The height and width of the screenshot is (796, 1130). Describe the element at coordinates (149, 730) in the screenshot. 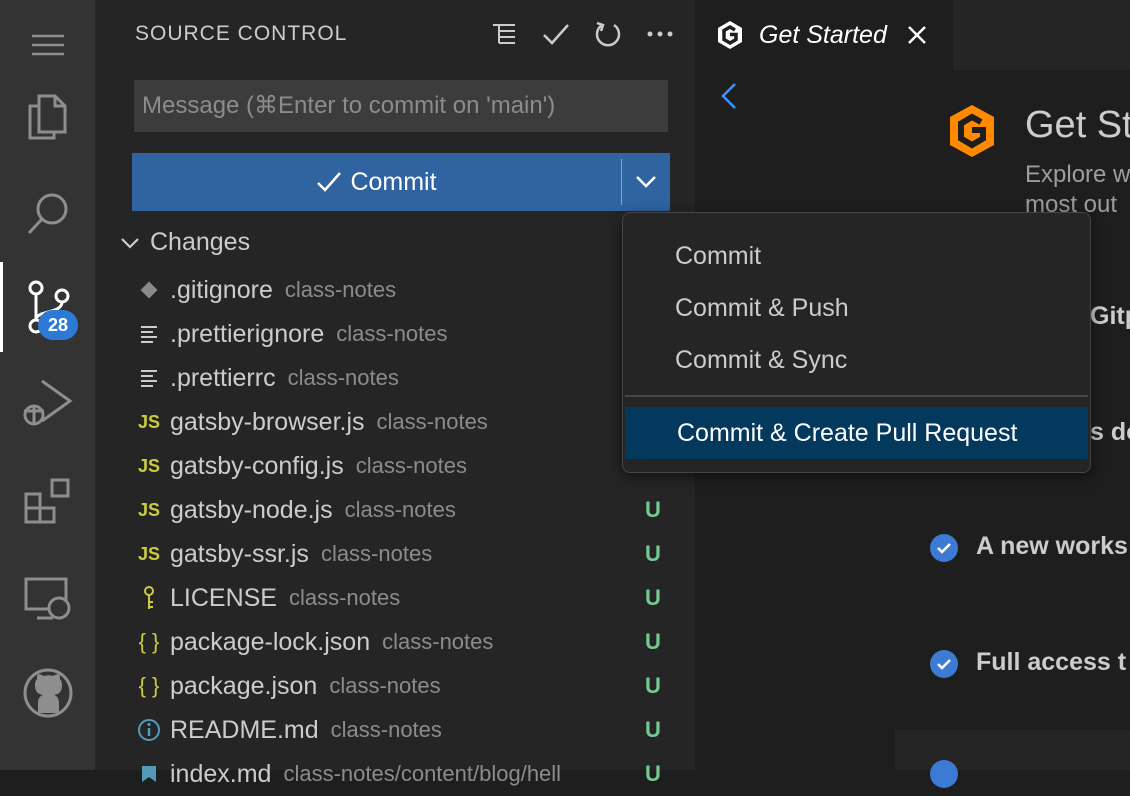

I see `info-icon` at that location.